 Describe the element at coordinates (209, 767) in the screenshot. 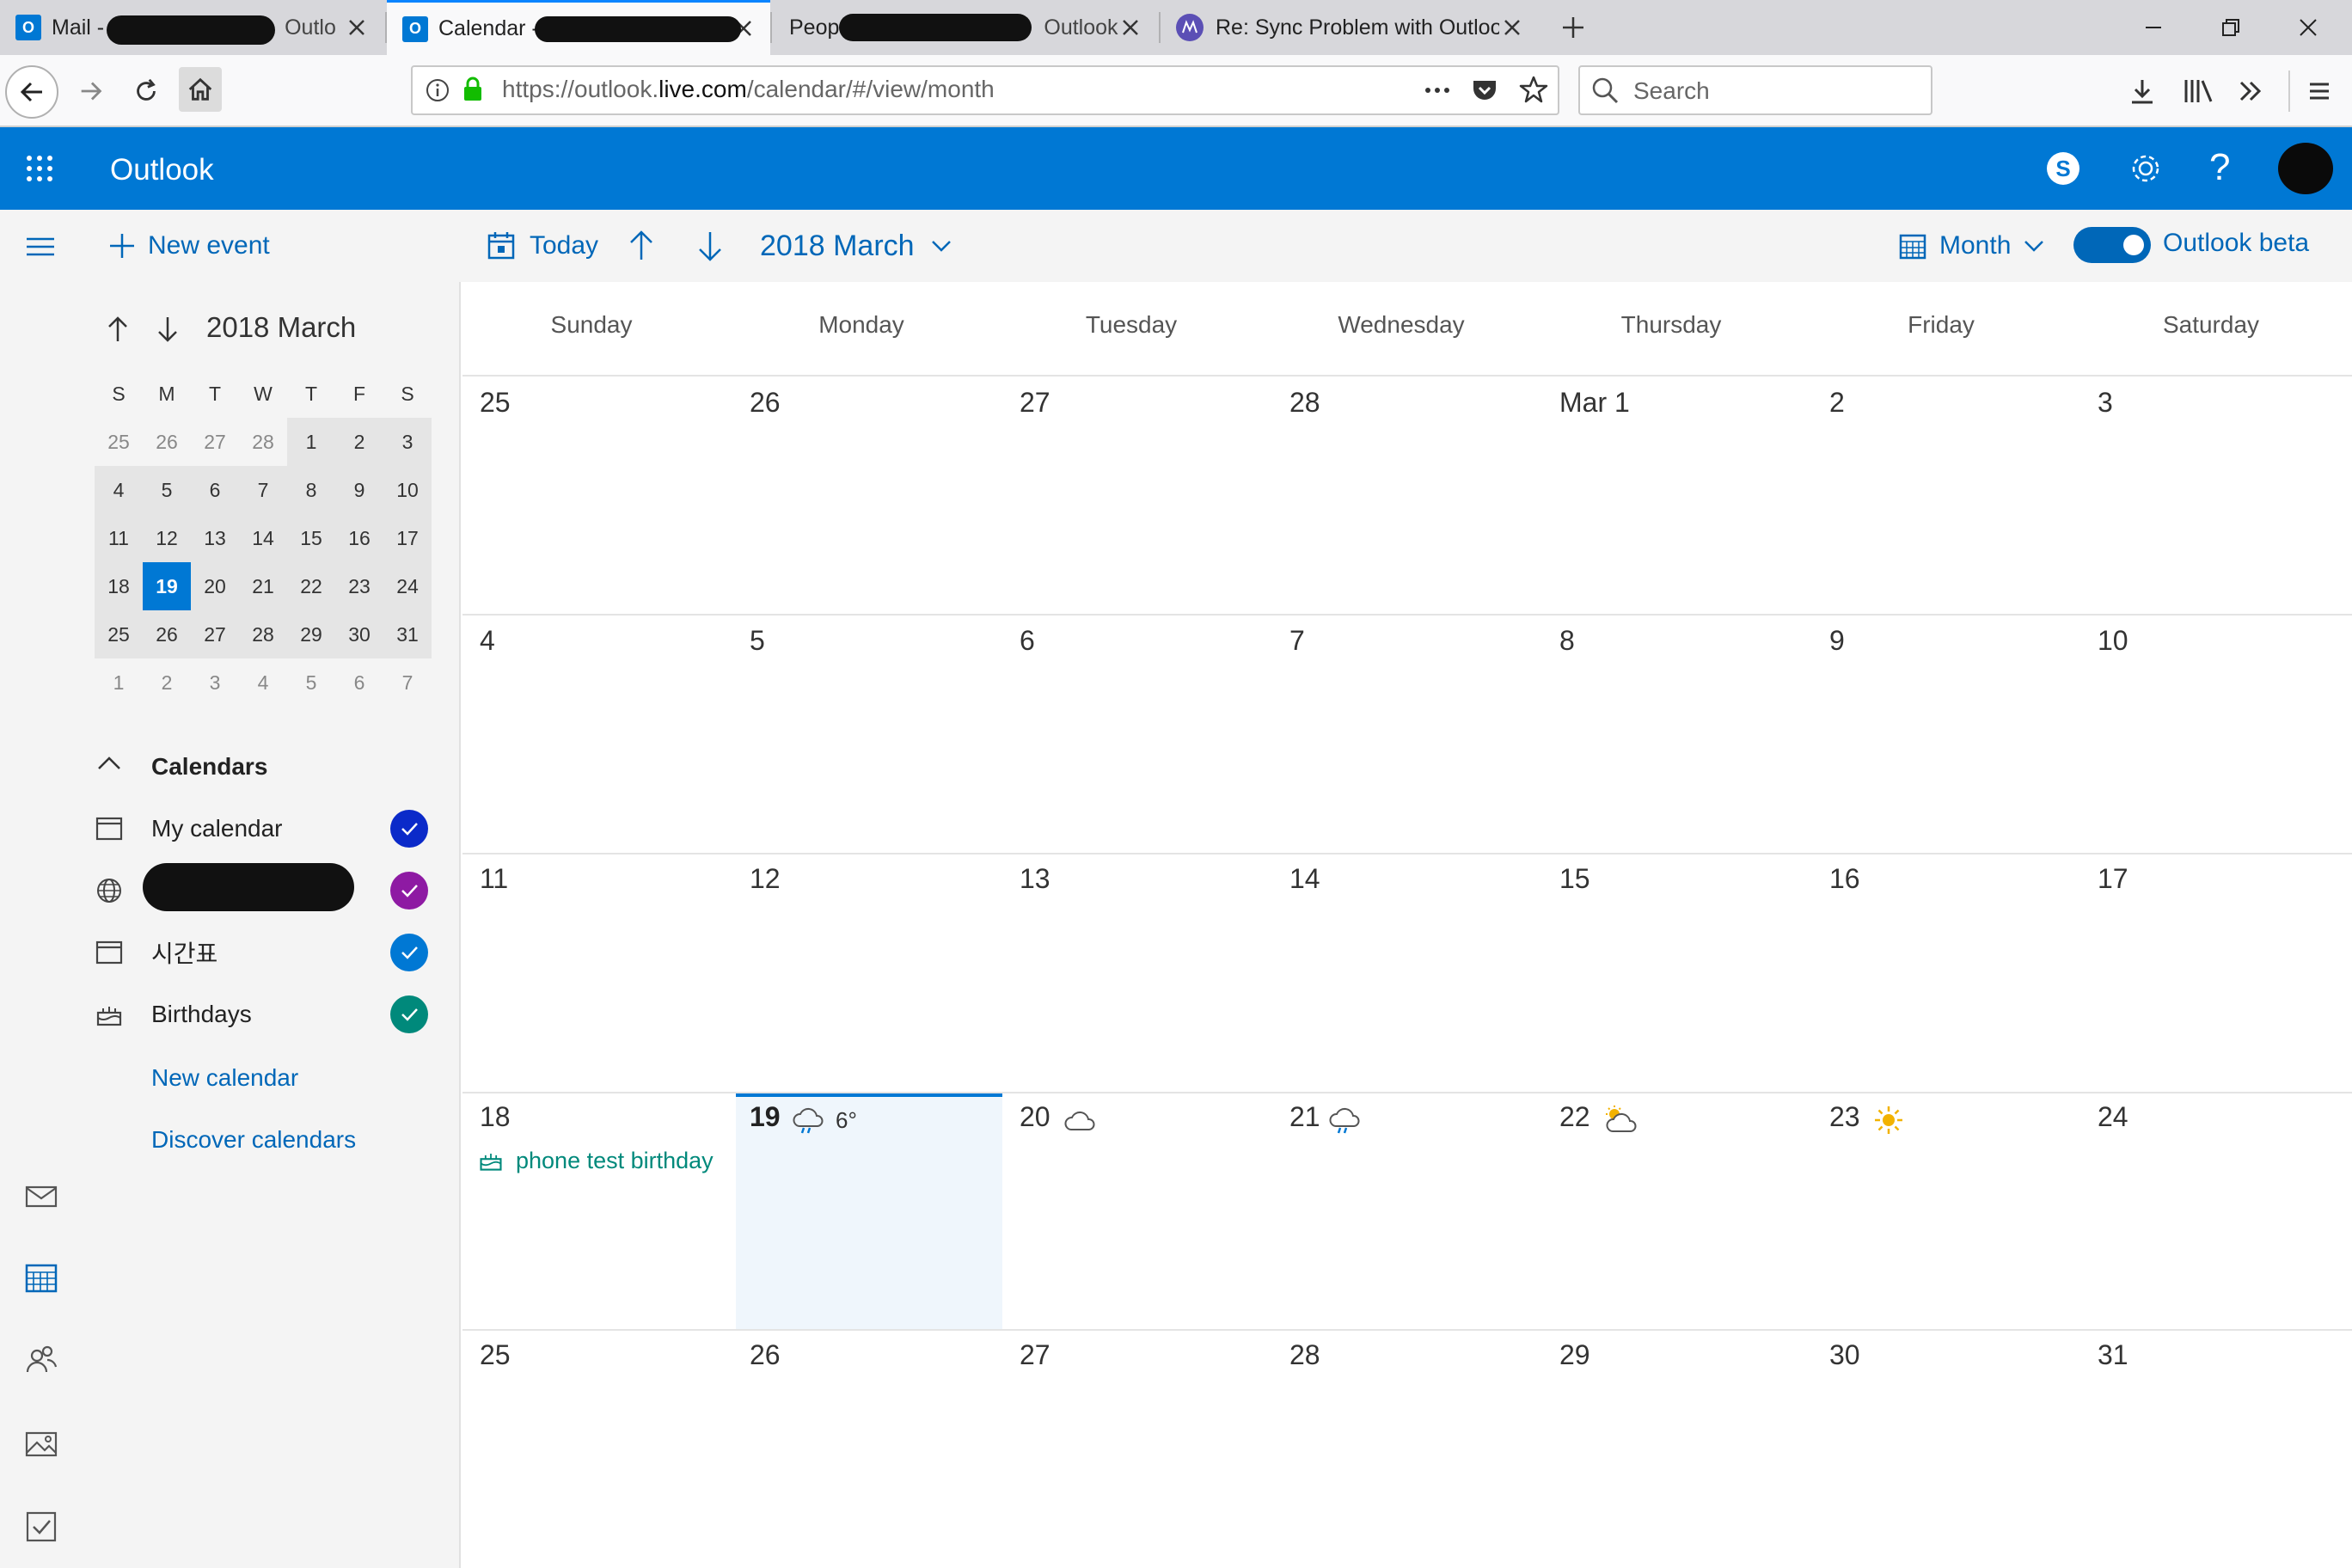

I see `calendars-heading: Calendars` at that location.